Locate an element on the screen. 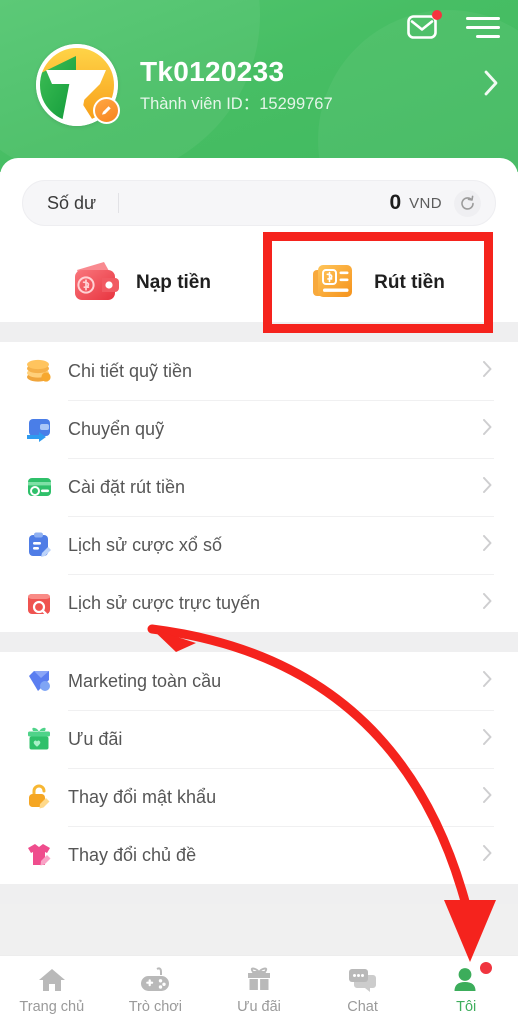  nav-item-me: Tôi is located at coordinates (466, 988).